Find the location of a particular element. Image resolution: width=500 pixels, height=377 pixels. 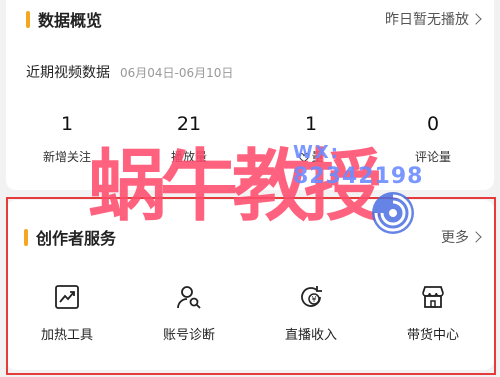

more-button: 更多 is located at coordinates (461, 237).